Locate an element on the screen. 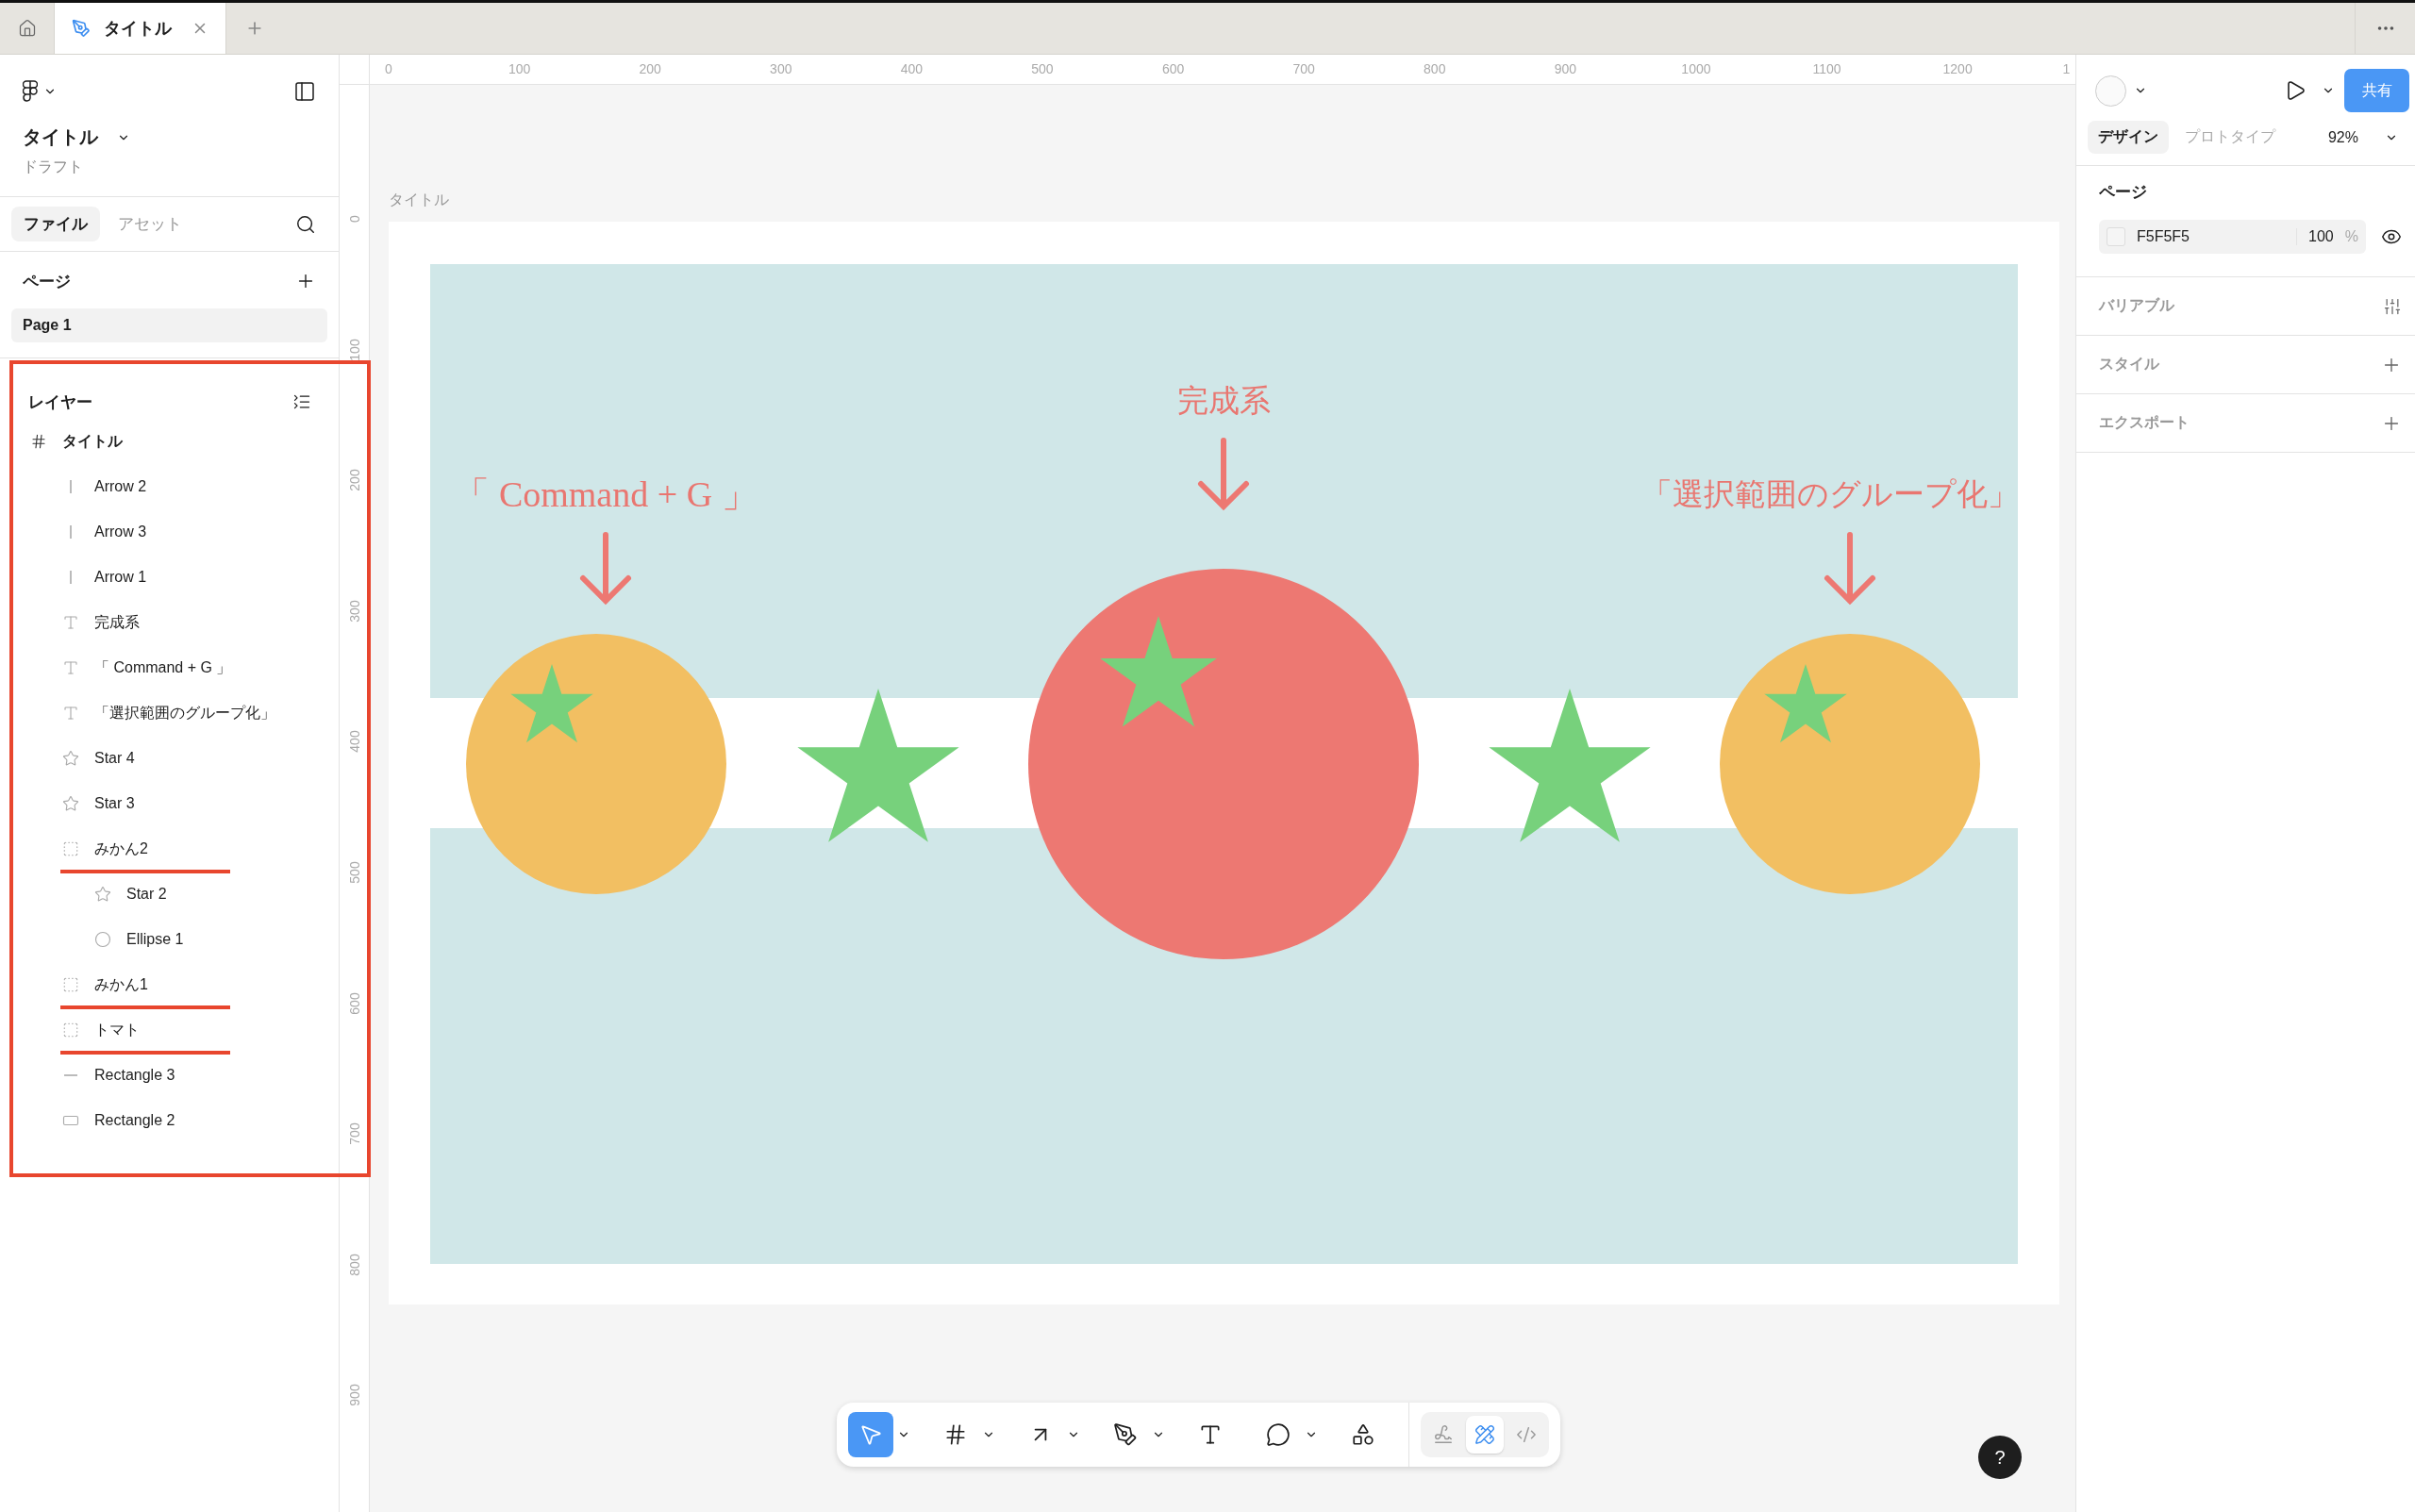 Image resolution: width=2415 pixels, height=1512 pixels. color-swatch is located at coordinates (2116, 236).